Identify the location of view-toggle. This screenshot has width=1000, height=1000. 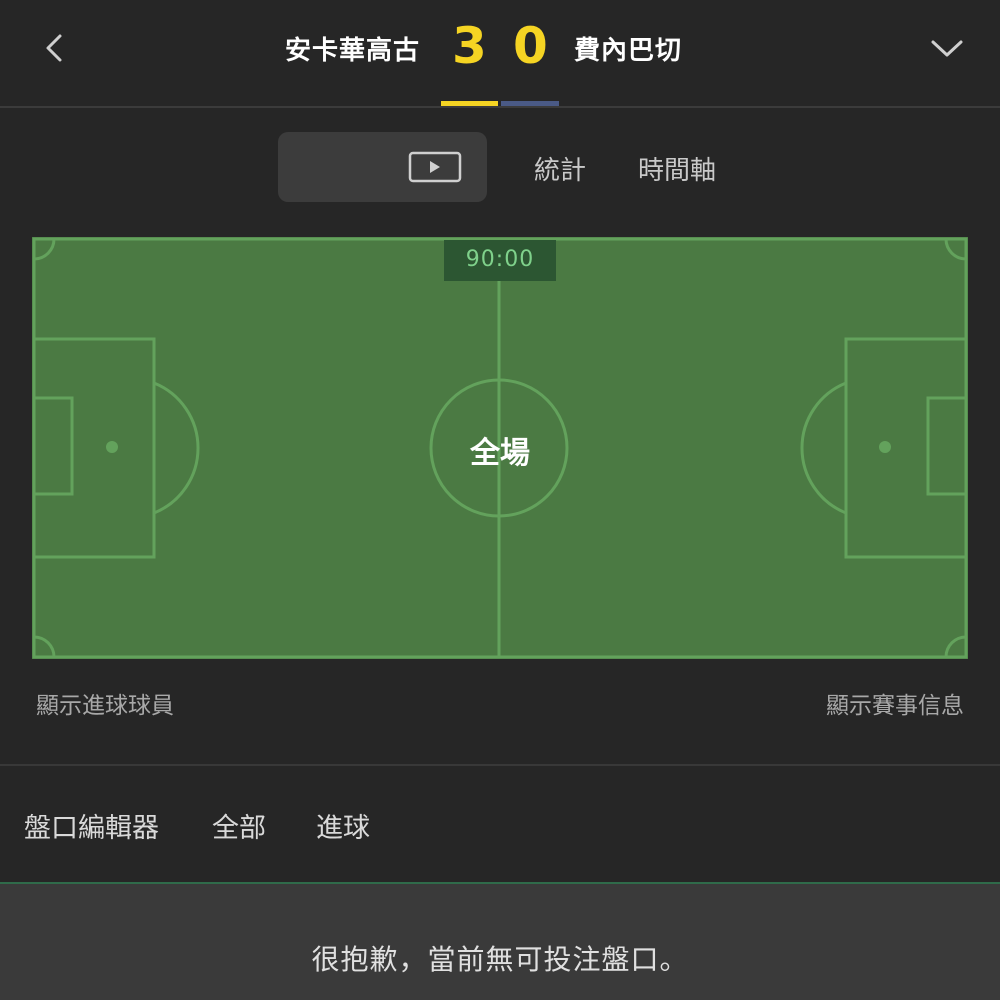
(382, 275).